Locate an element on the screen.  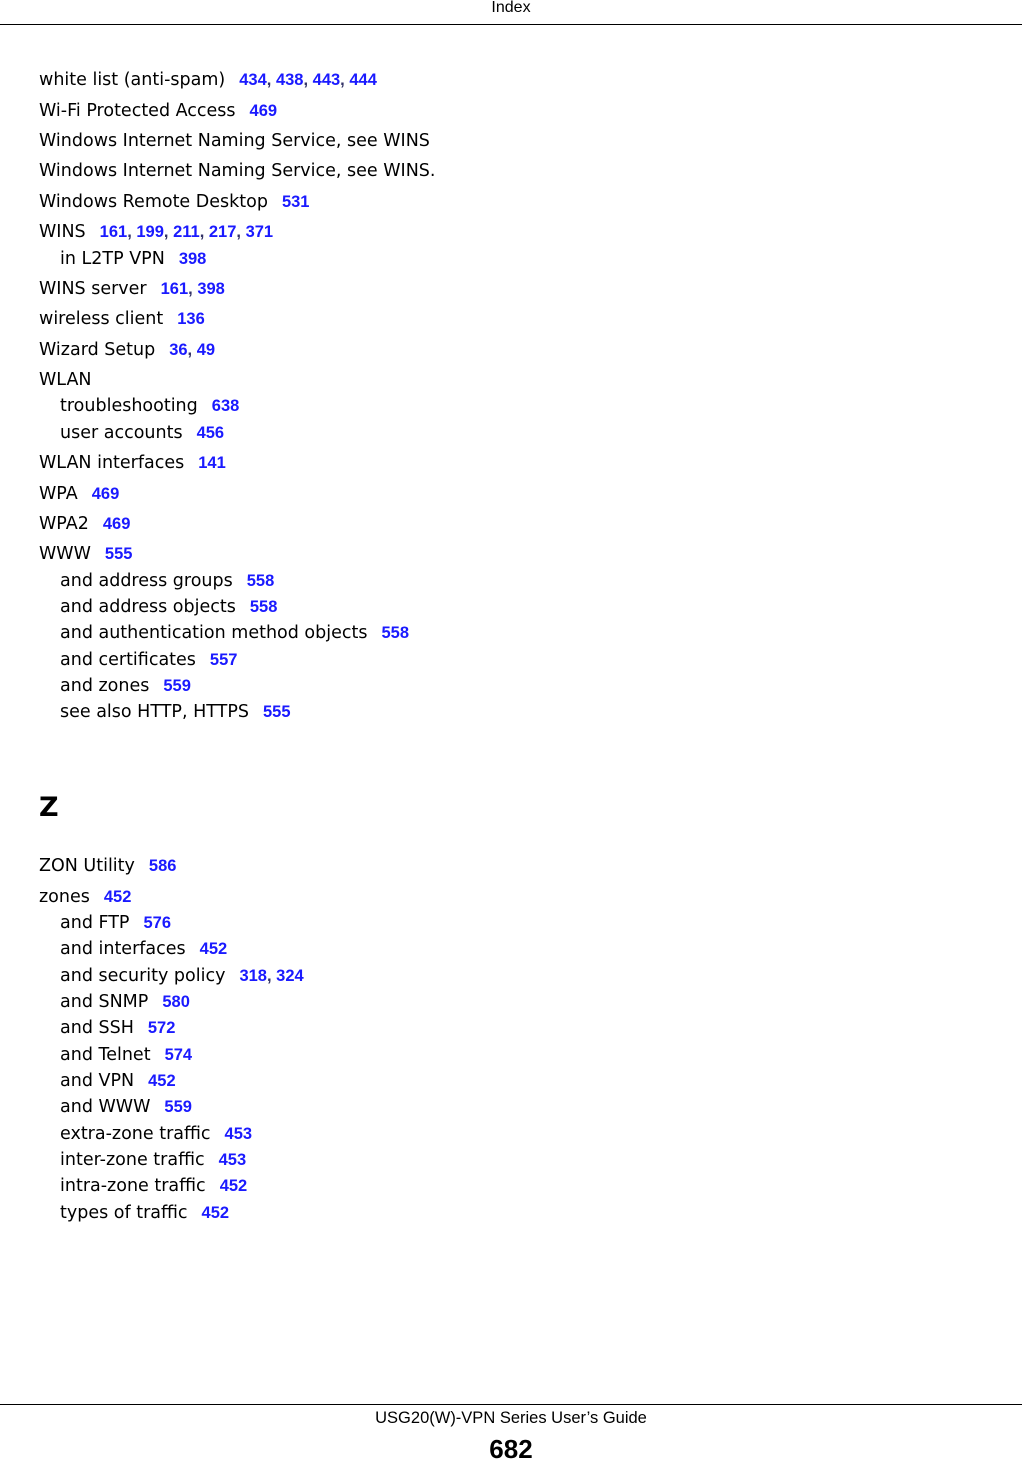
index-entry: Wi-Fi Protected Access 469 is located at coordinates (158, 111).